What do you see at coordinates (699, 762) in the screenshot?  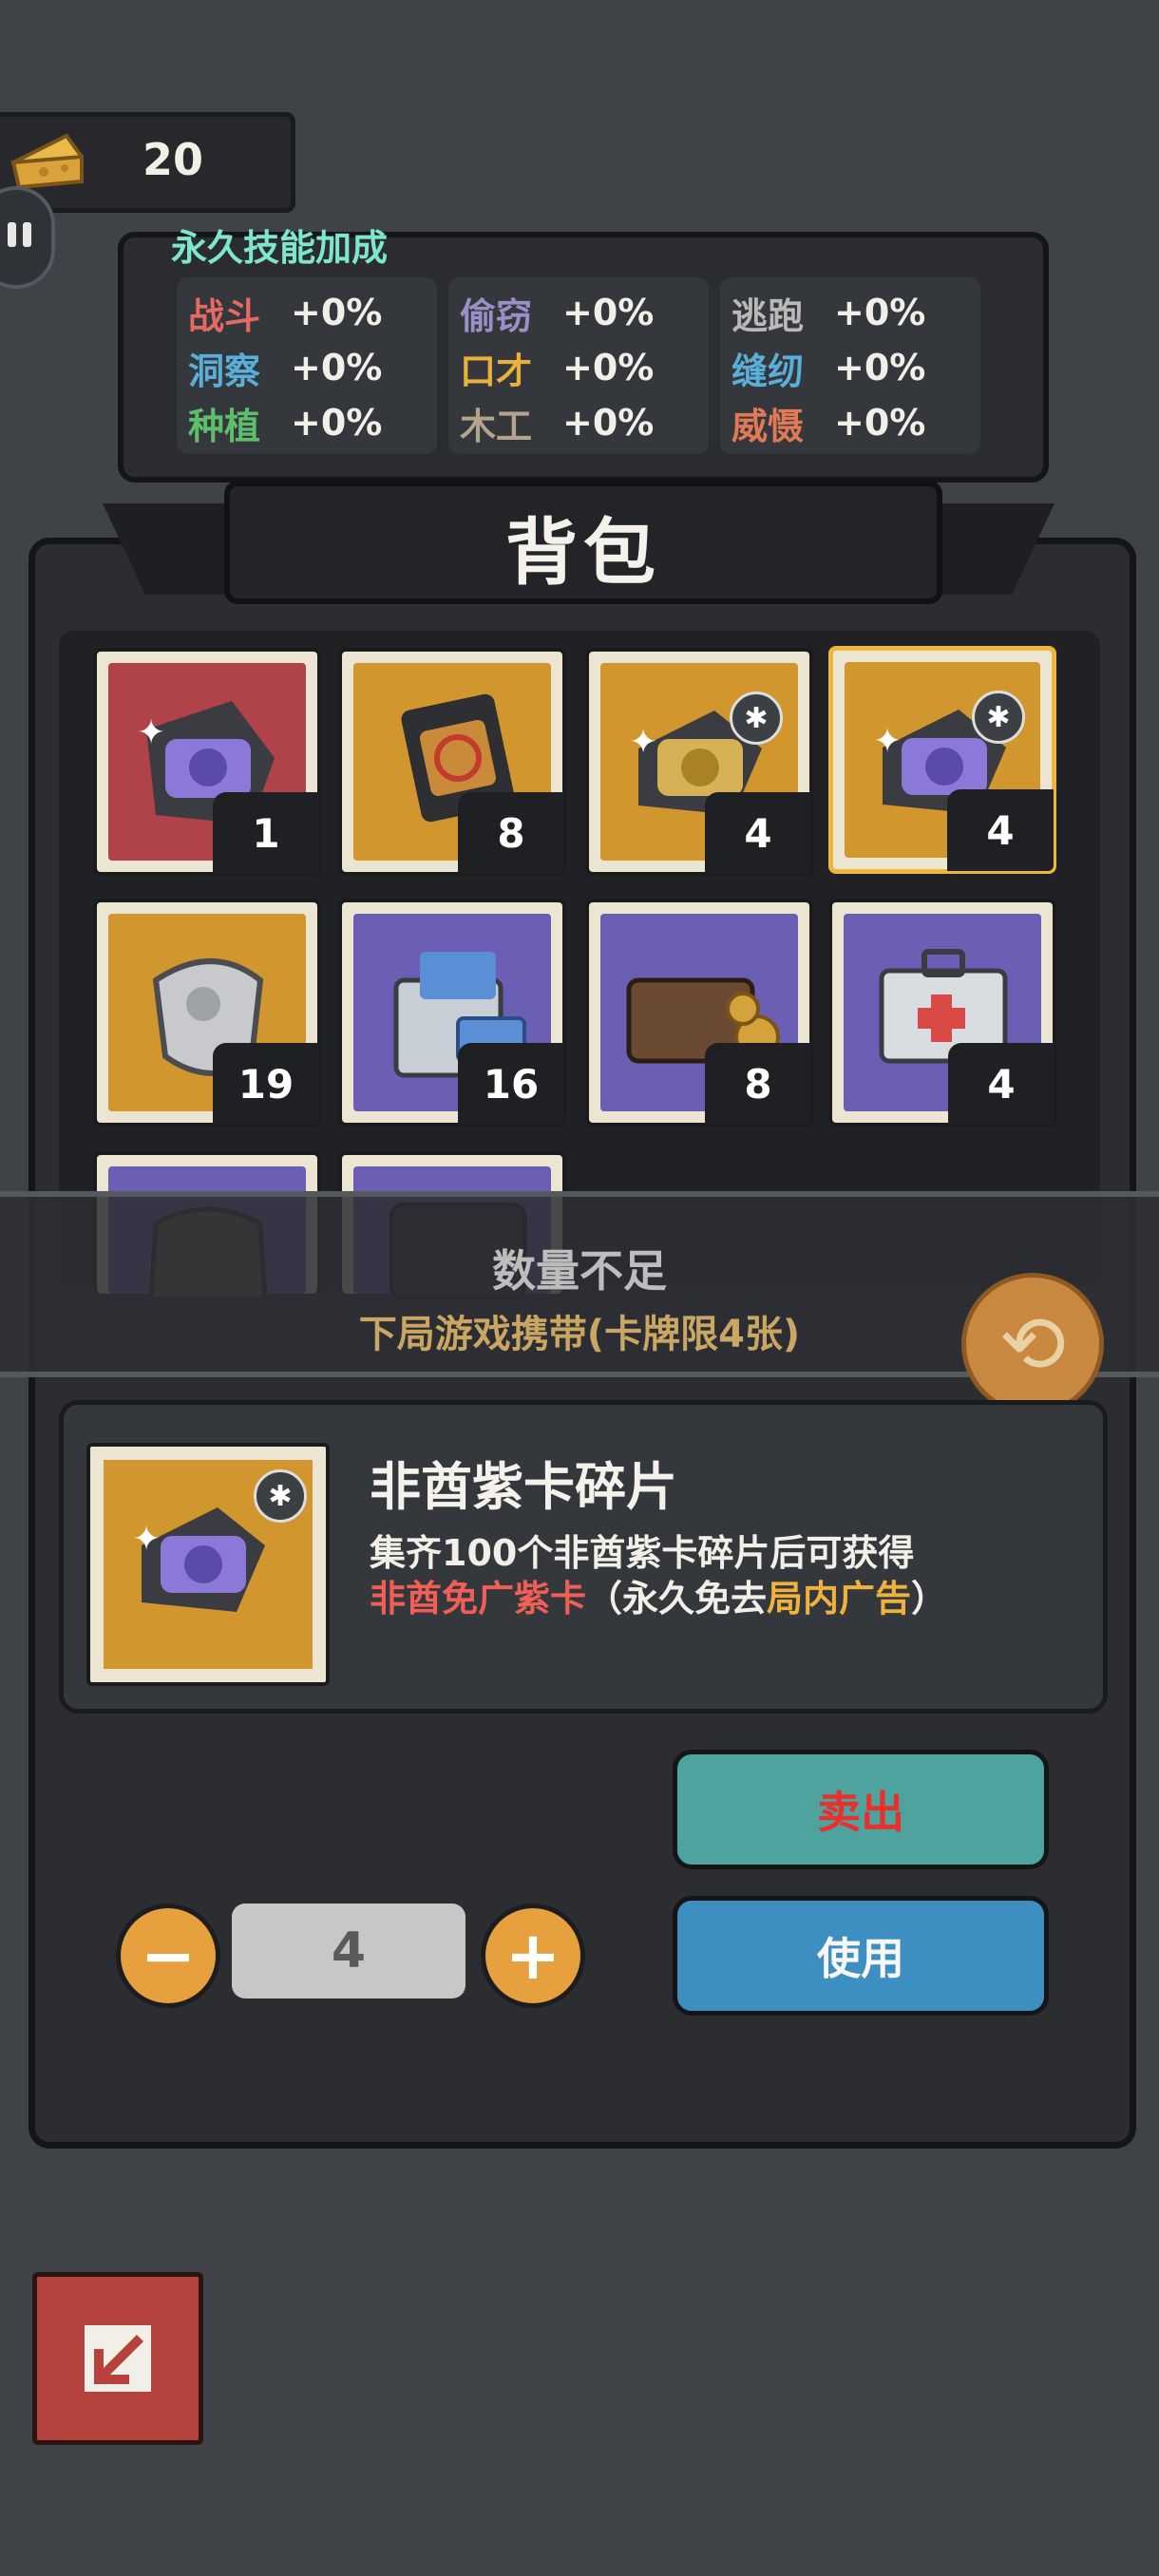 I see `item-slot: ✦ ✱ 4` at bounding box center [699, 762].